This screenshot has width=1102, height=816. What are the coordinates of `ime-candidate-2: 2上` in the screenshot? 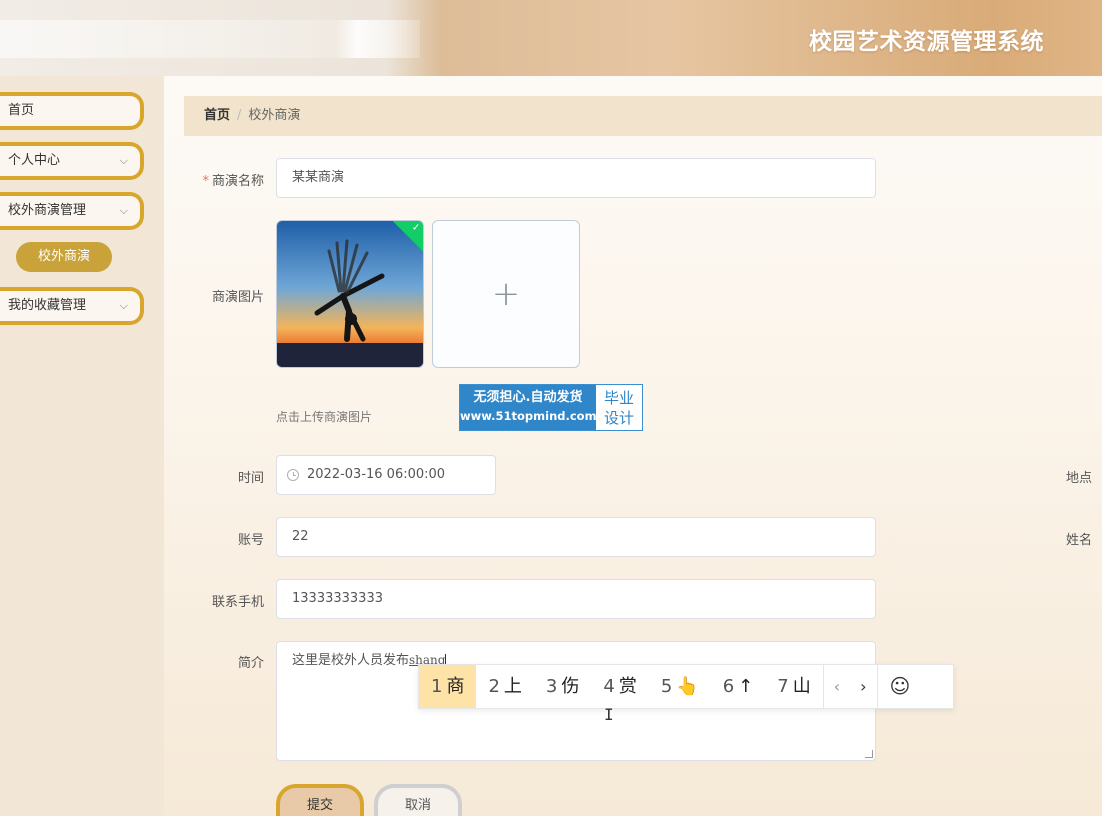 It's located at (504, 686).